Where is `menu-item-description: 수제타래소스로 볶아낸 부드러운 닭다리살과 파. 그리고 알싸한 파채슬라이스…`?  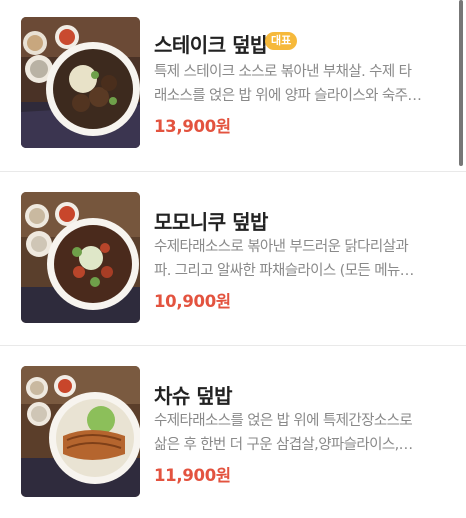
menu-item-description: 수제타래소스로 볶아낸 부드러운 닭다리살과 파. 그리고 알싸한 파채슬라이스… is located at coordinates (300, 259).